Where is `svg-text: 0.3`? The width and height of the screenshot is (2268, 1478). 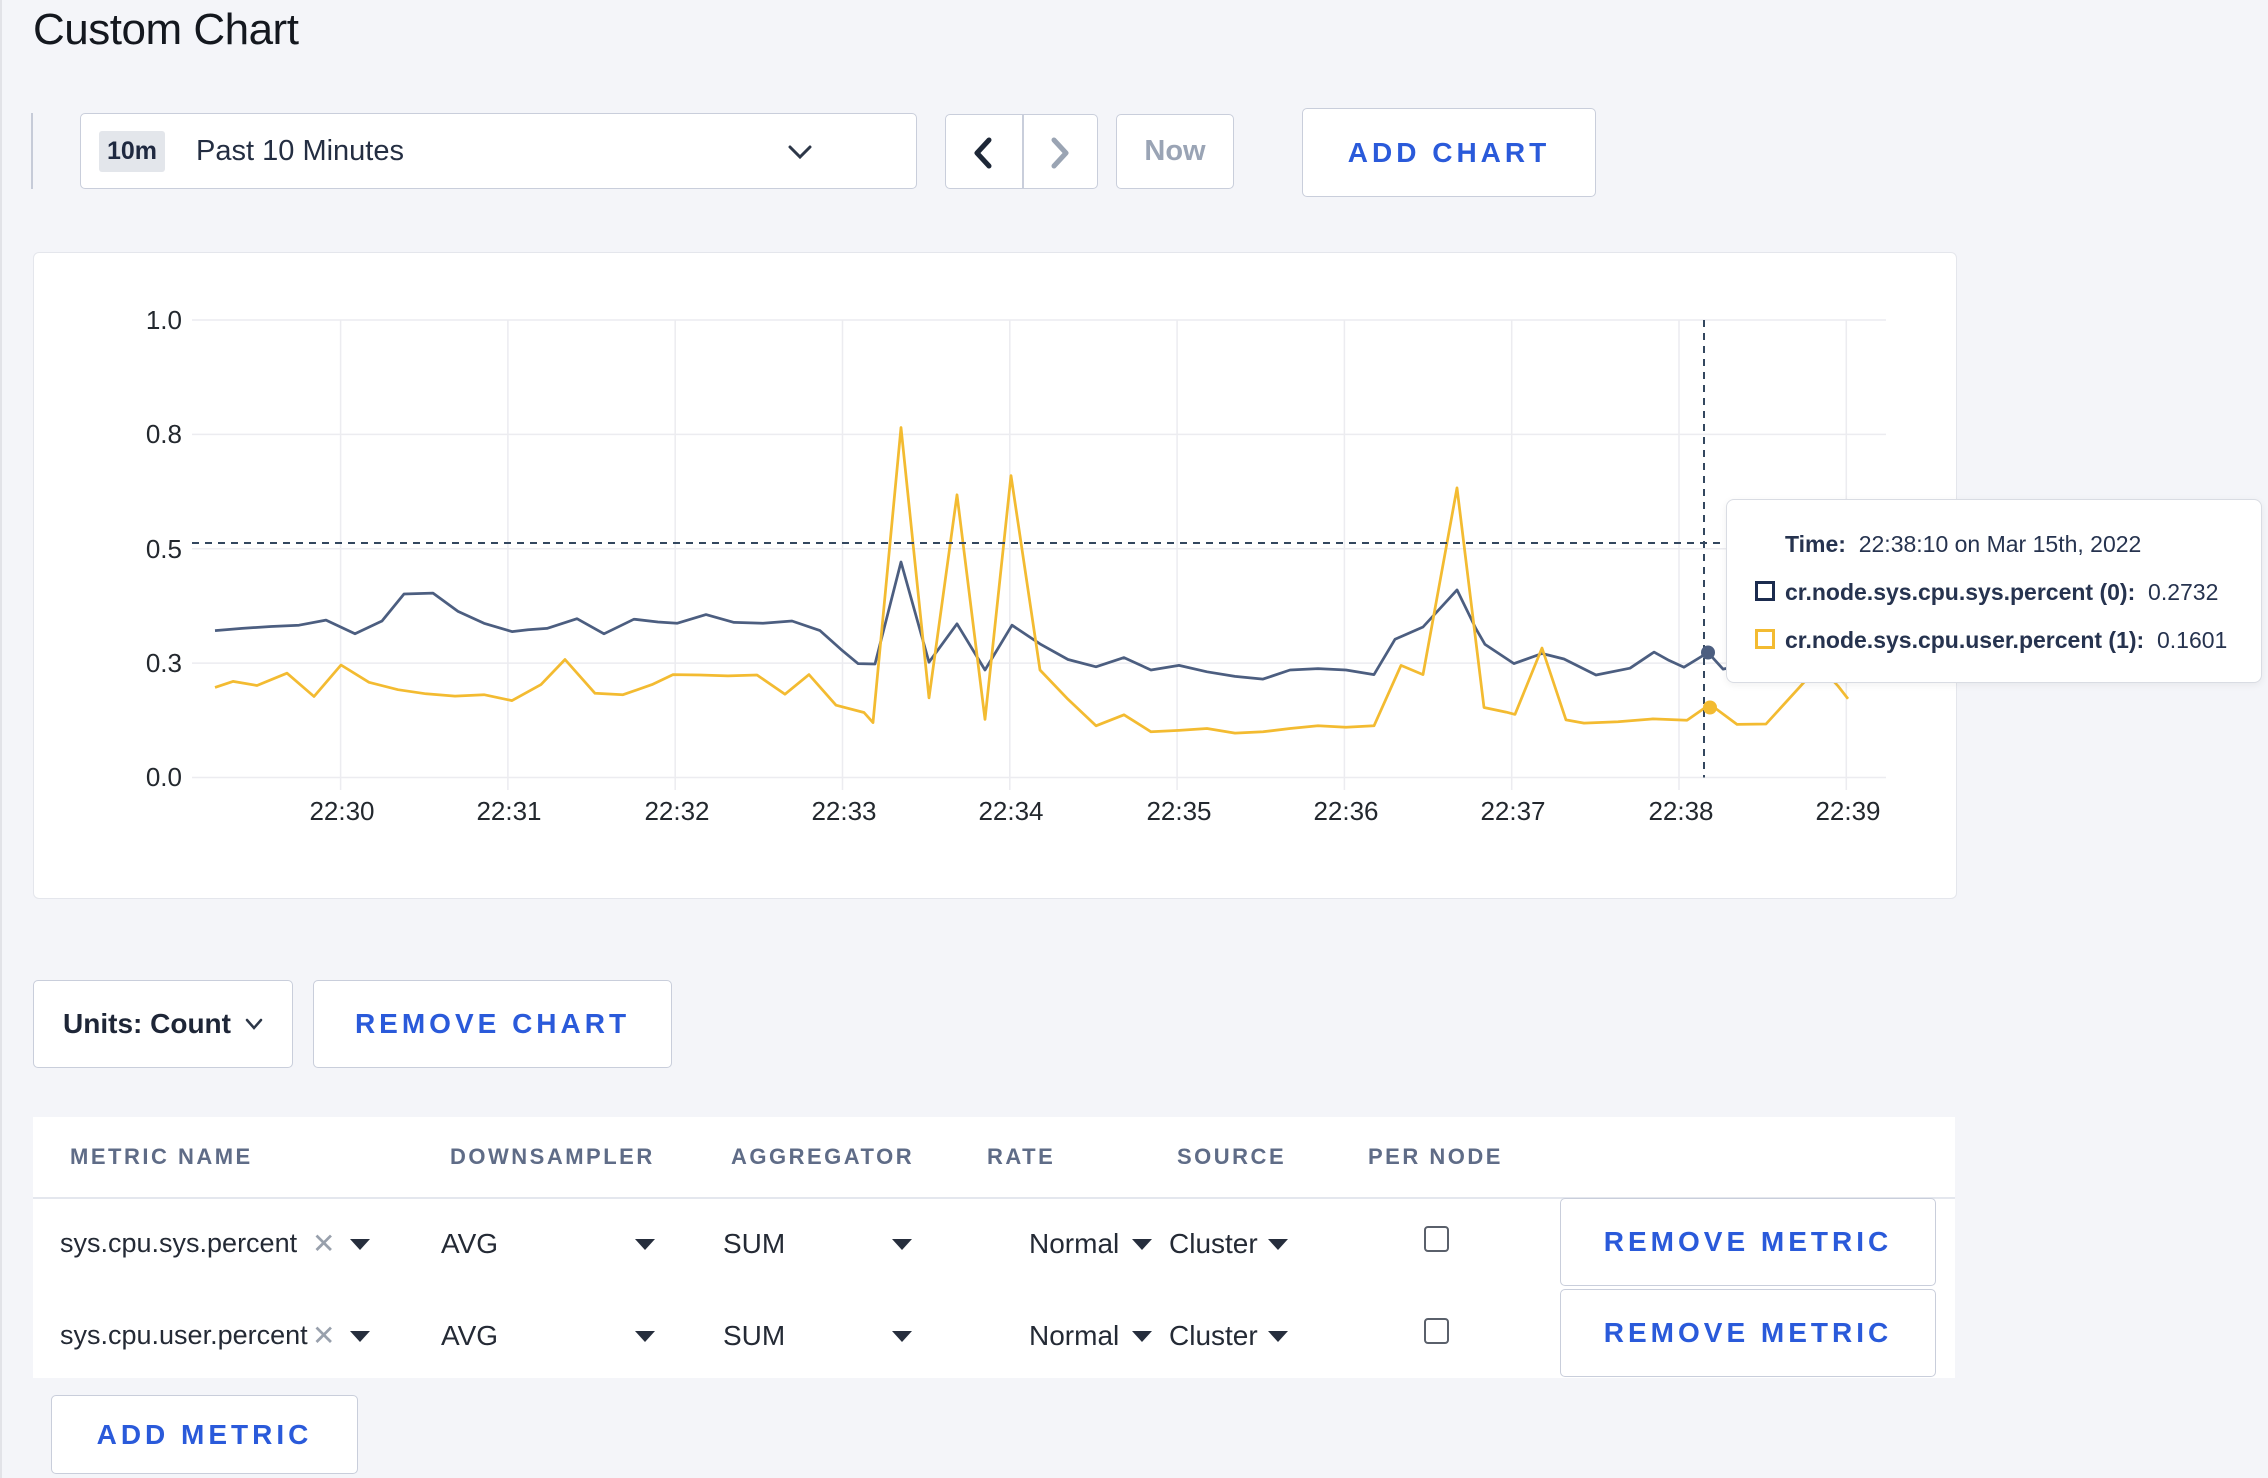
svg-text: 0.3 is located at coordinates (164, 663).